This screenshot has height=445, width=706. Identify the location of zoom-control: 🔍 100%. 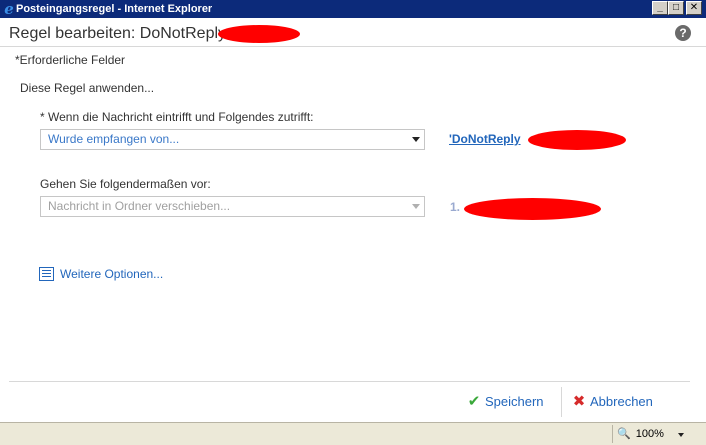
(657, 434).